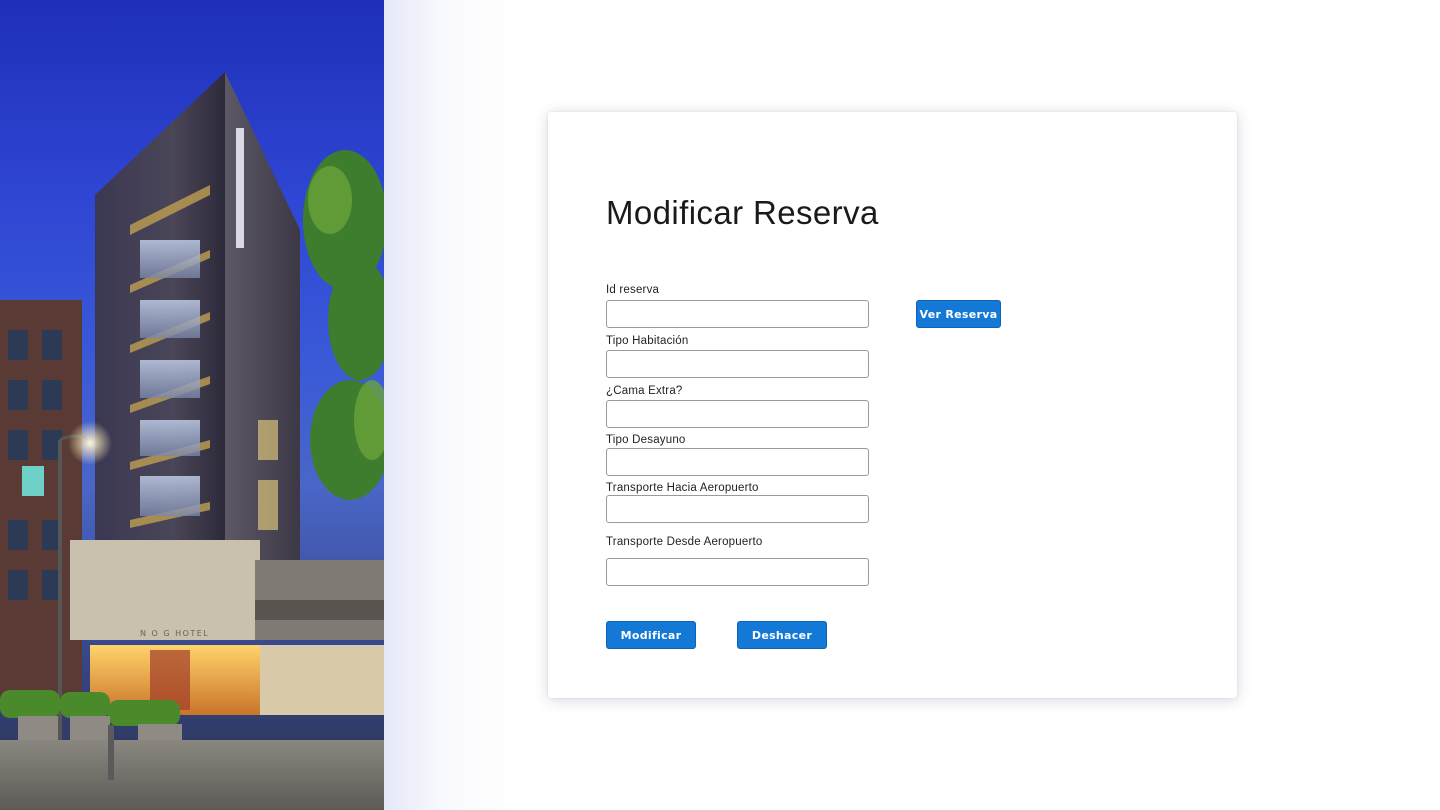 The width and height of the screenshot is (1440, 810). Describe the element at coordinates (782, 635) in the screenshot. I see `deshacer-button: Deshacer` at that location.